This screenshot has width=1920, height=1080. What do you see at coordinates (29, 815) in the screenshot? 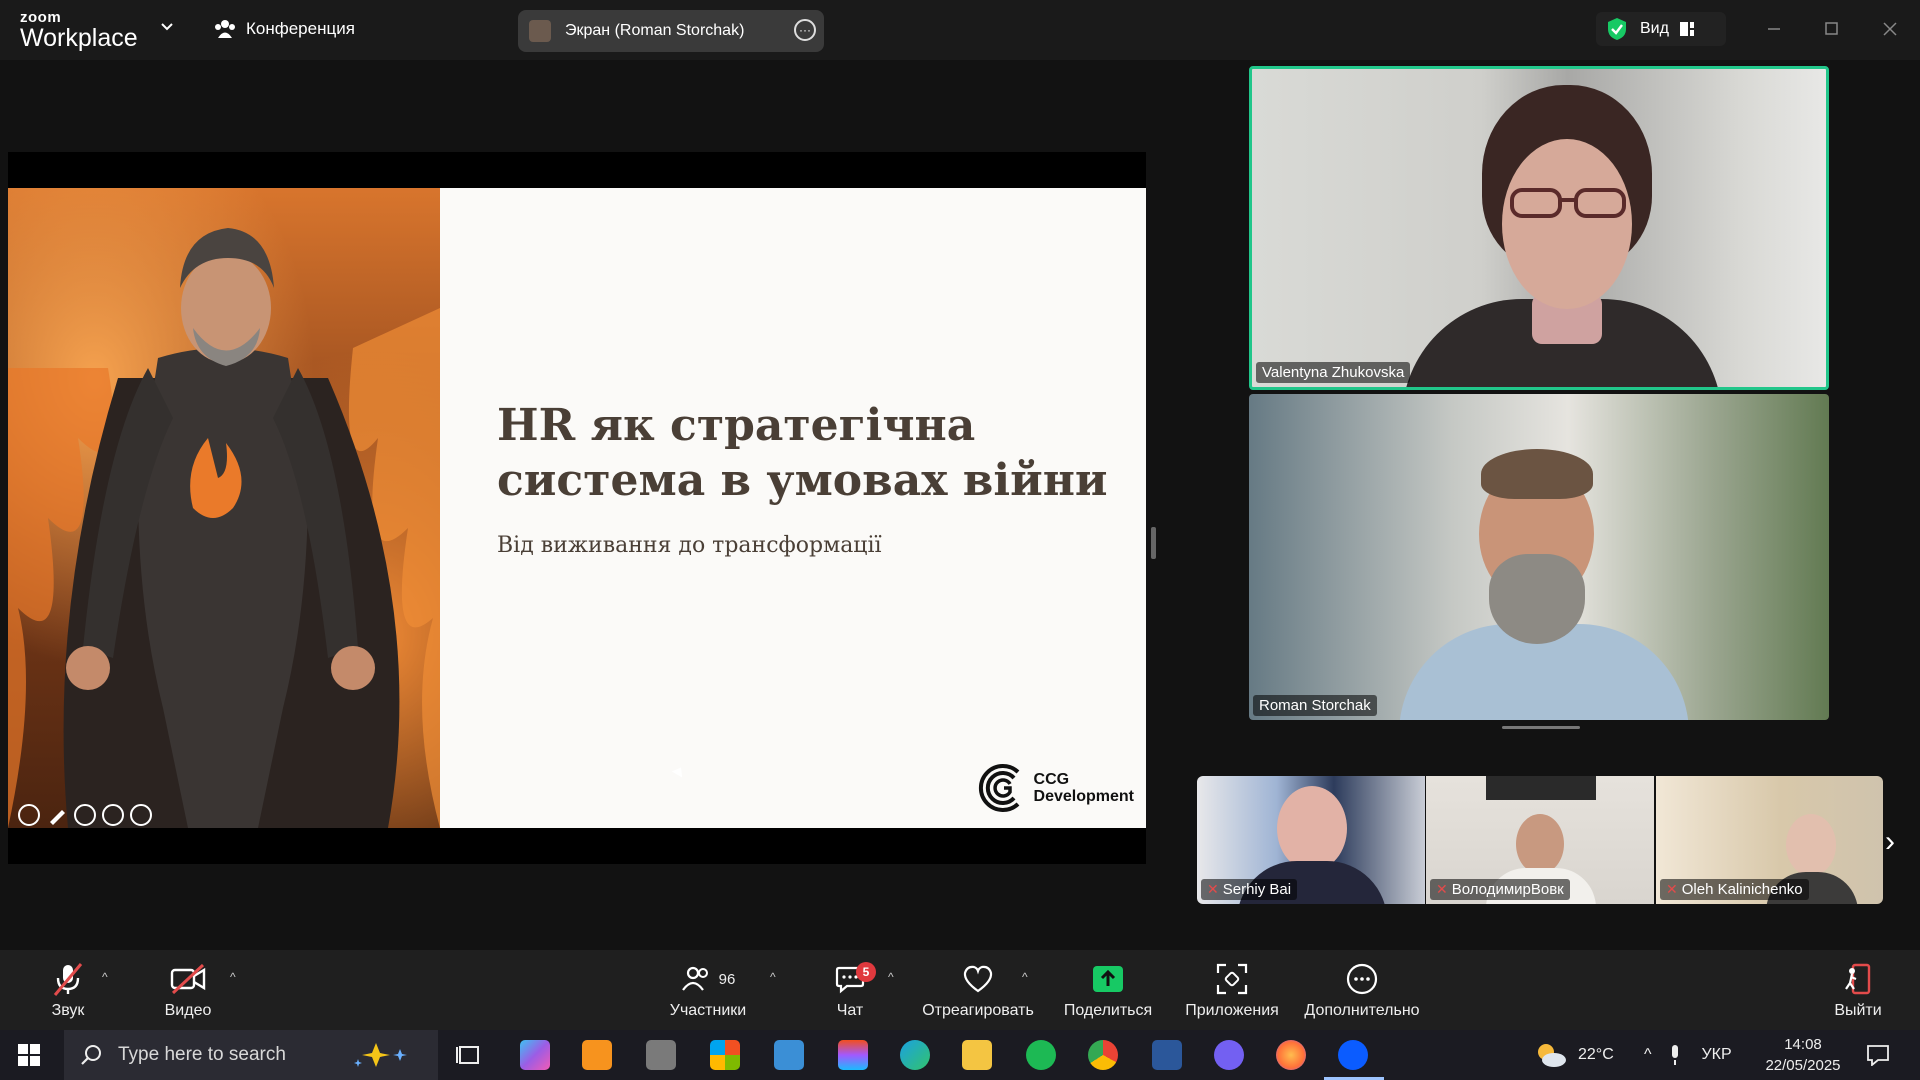
I see `previous-slide-icon` at bounding box center [29, 815].